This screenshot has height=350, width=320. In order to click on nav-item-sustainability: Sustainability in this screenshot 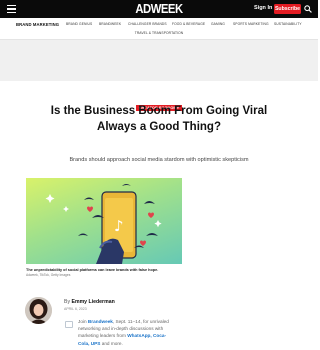, I will do `click(288, 24)`.